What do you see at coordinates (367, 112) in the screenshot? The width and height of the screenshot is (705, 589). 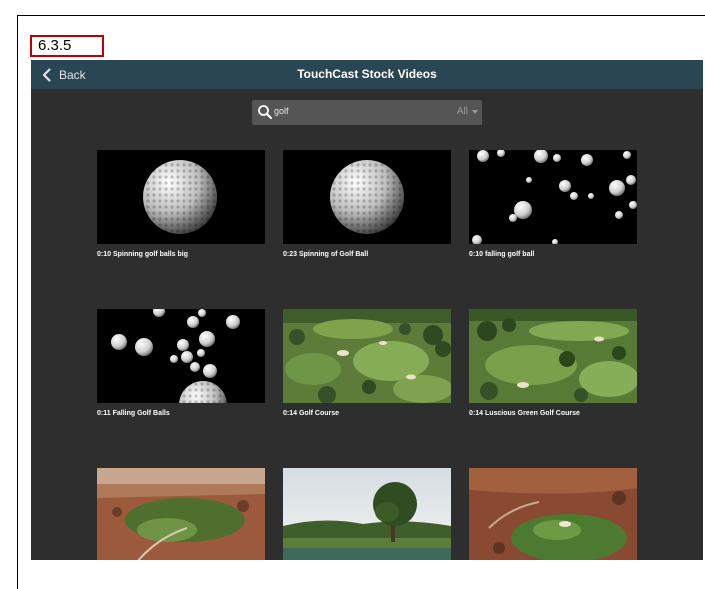 I see `search-bar: golf All` at bounding box center [367, 112].